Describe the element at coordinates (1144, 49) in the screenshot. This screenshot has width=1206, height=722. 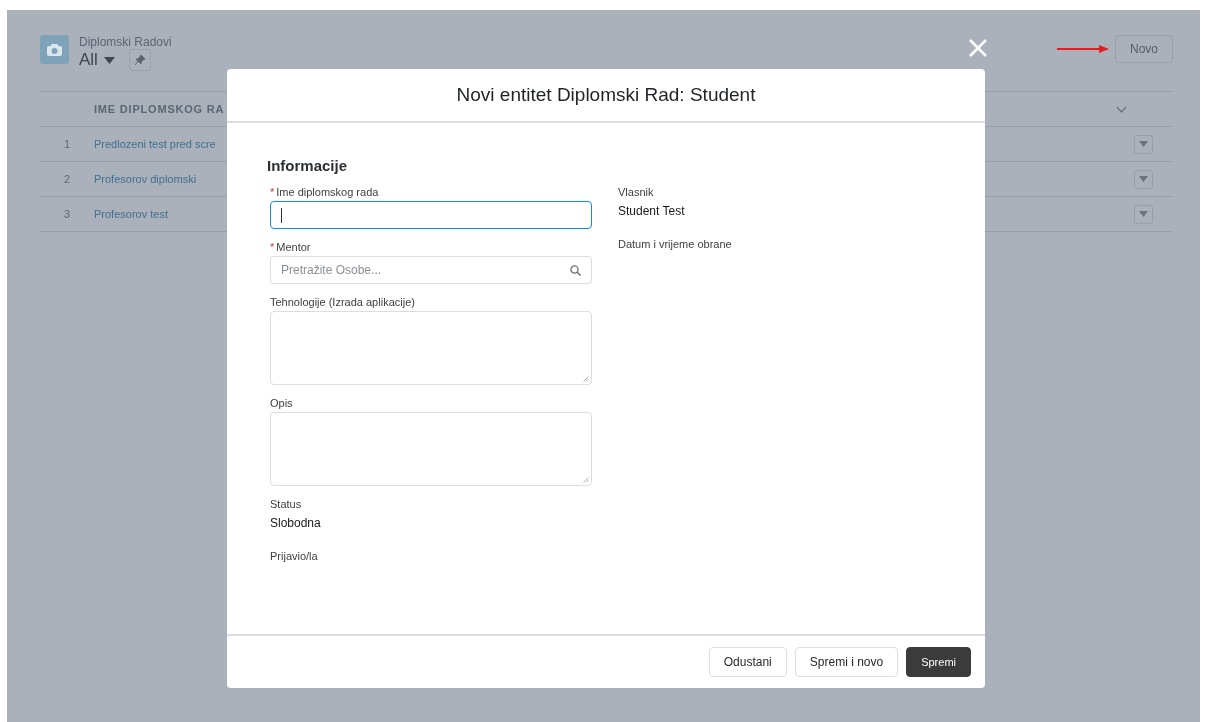
I see `new-button: Novo` at that location.